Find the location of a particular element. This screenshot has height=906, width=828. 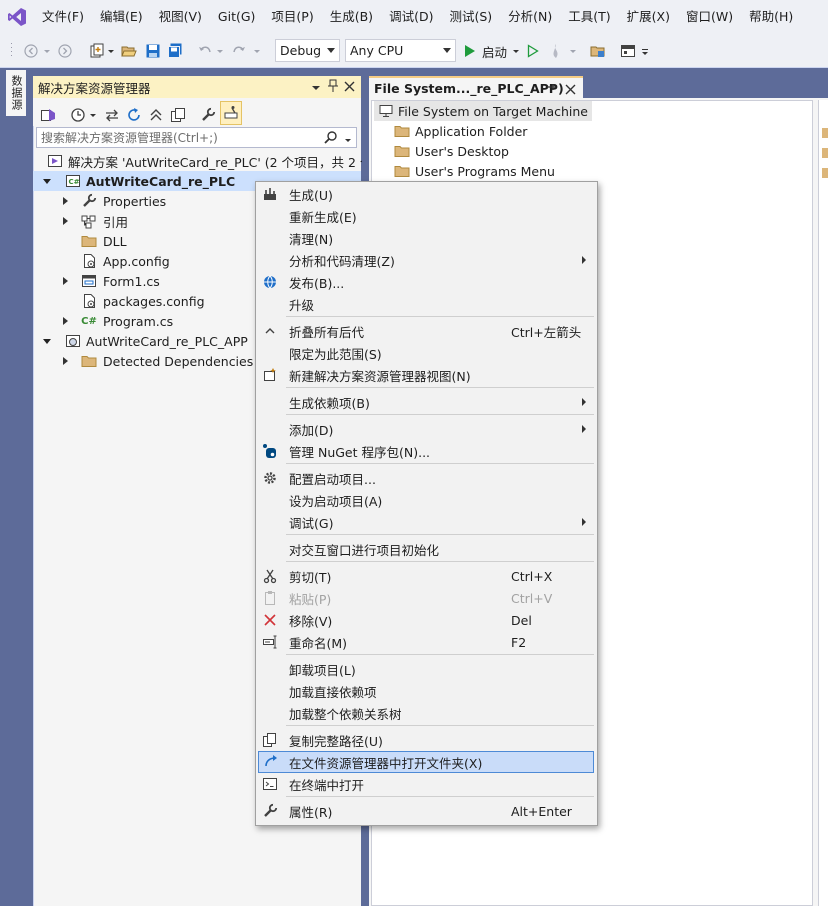

new-item-dropdown-icon is located at coordinates (111, 51).